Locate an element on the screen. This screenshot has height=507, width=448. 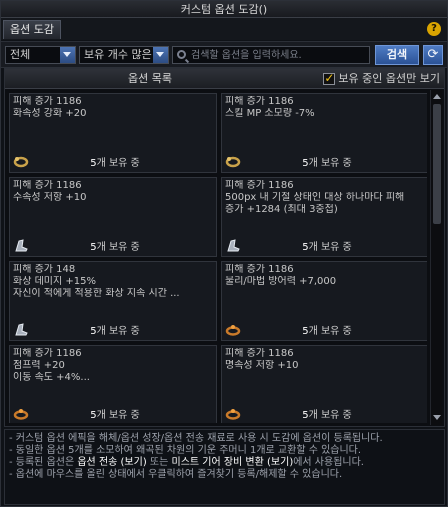
sort-dropdown: 보유 개수 많은 순 is located at coordinates (124, 55).